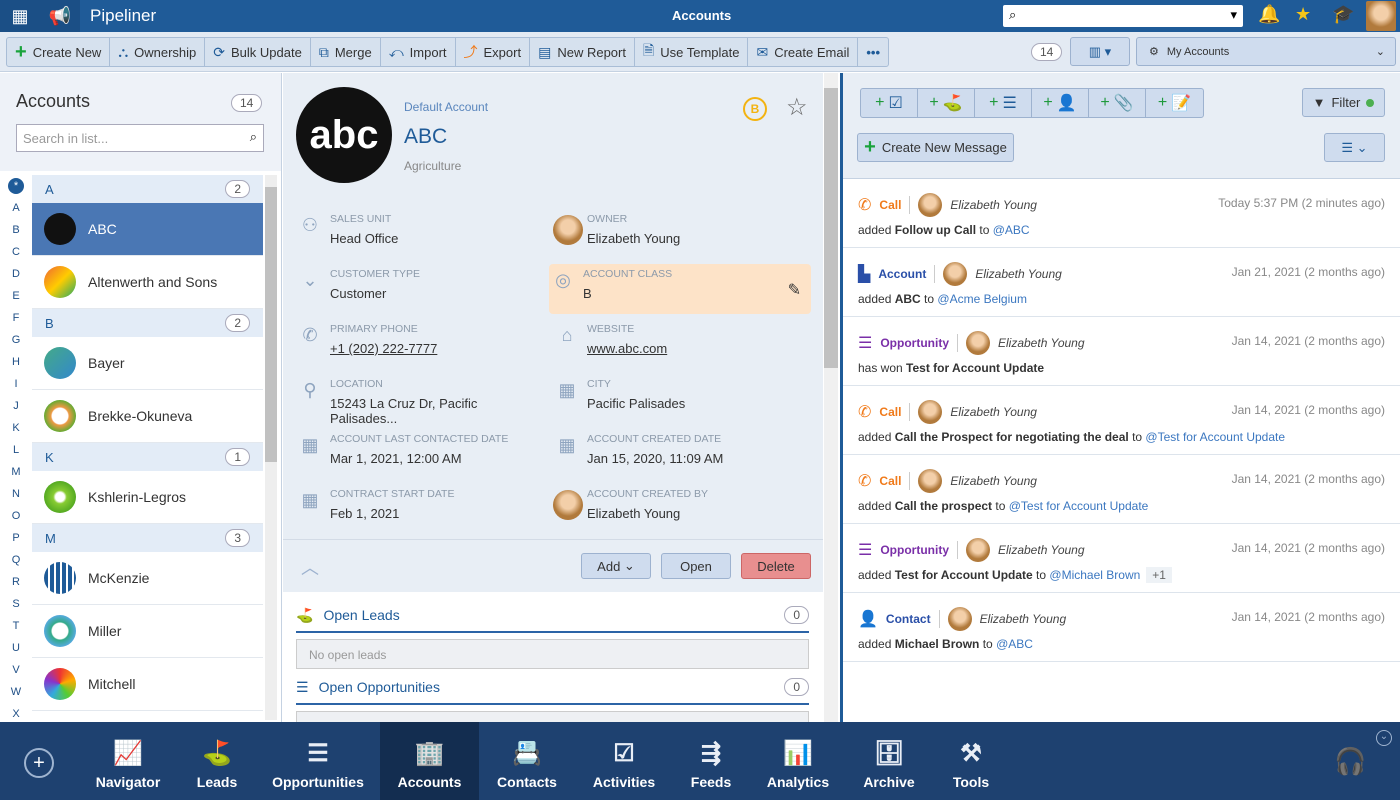 Image resolution: width=1400 pixels, height=800 pixels. I want to click on list-item: Miller, so click(147, 631).